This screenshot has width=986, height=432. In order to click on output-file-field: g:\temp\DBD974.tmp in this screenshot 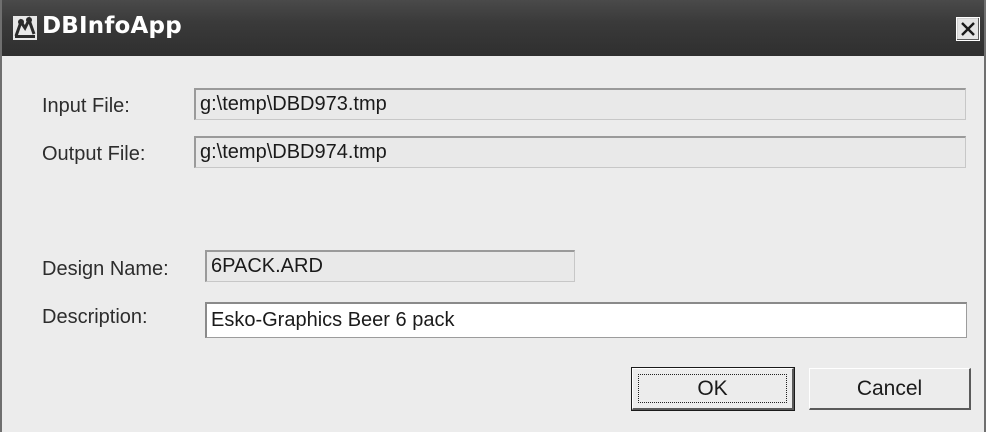, I will do `click(580, 152)`.